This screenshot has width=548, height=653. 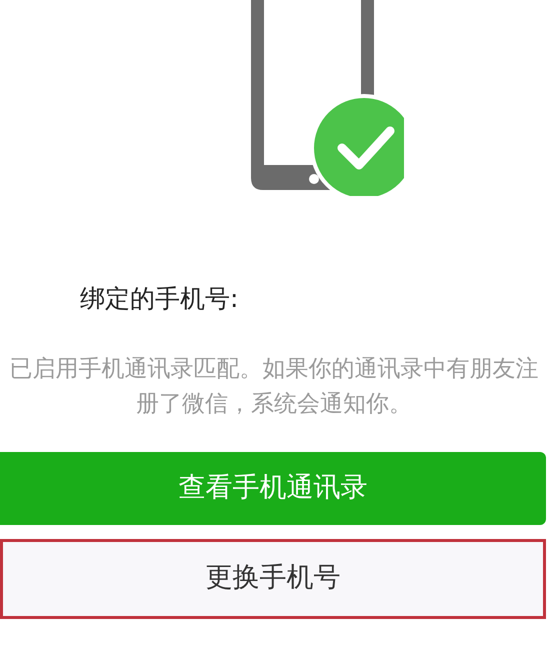 I want to click on bound-phone-label: 绑定的手机号:, so click(x=159, y=298).